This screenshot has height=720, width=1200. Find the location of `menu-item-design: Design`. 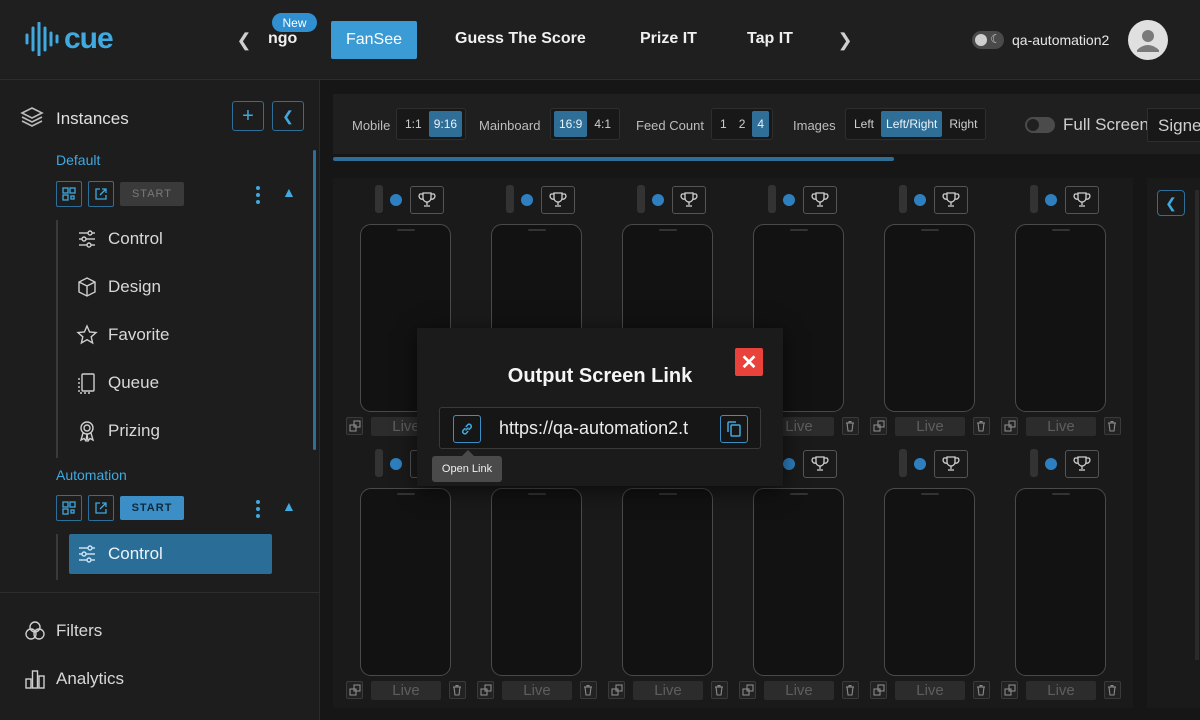

menu-item-design: Design is located at coordinates (173, 287).